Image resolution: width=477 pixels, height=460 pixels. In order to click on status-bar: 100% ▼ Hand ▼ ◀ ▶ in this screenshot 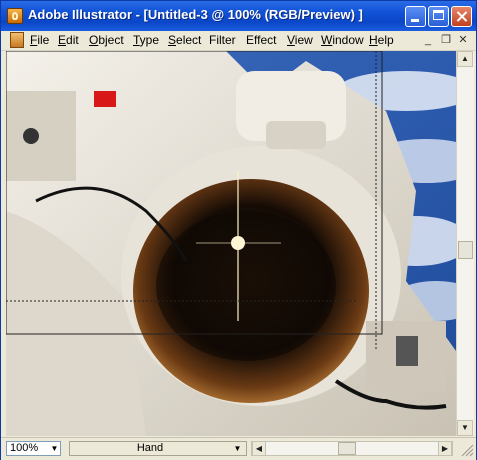, I will do `click(238, 448)`.